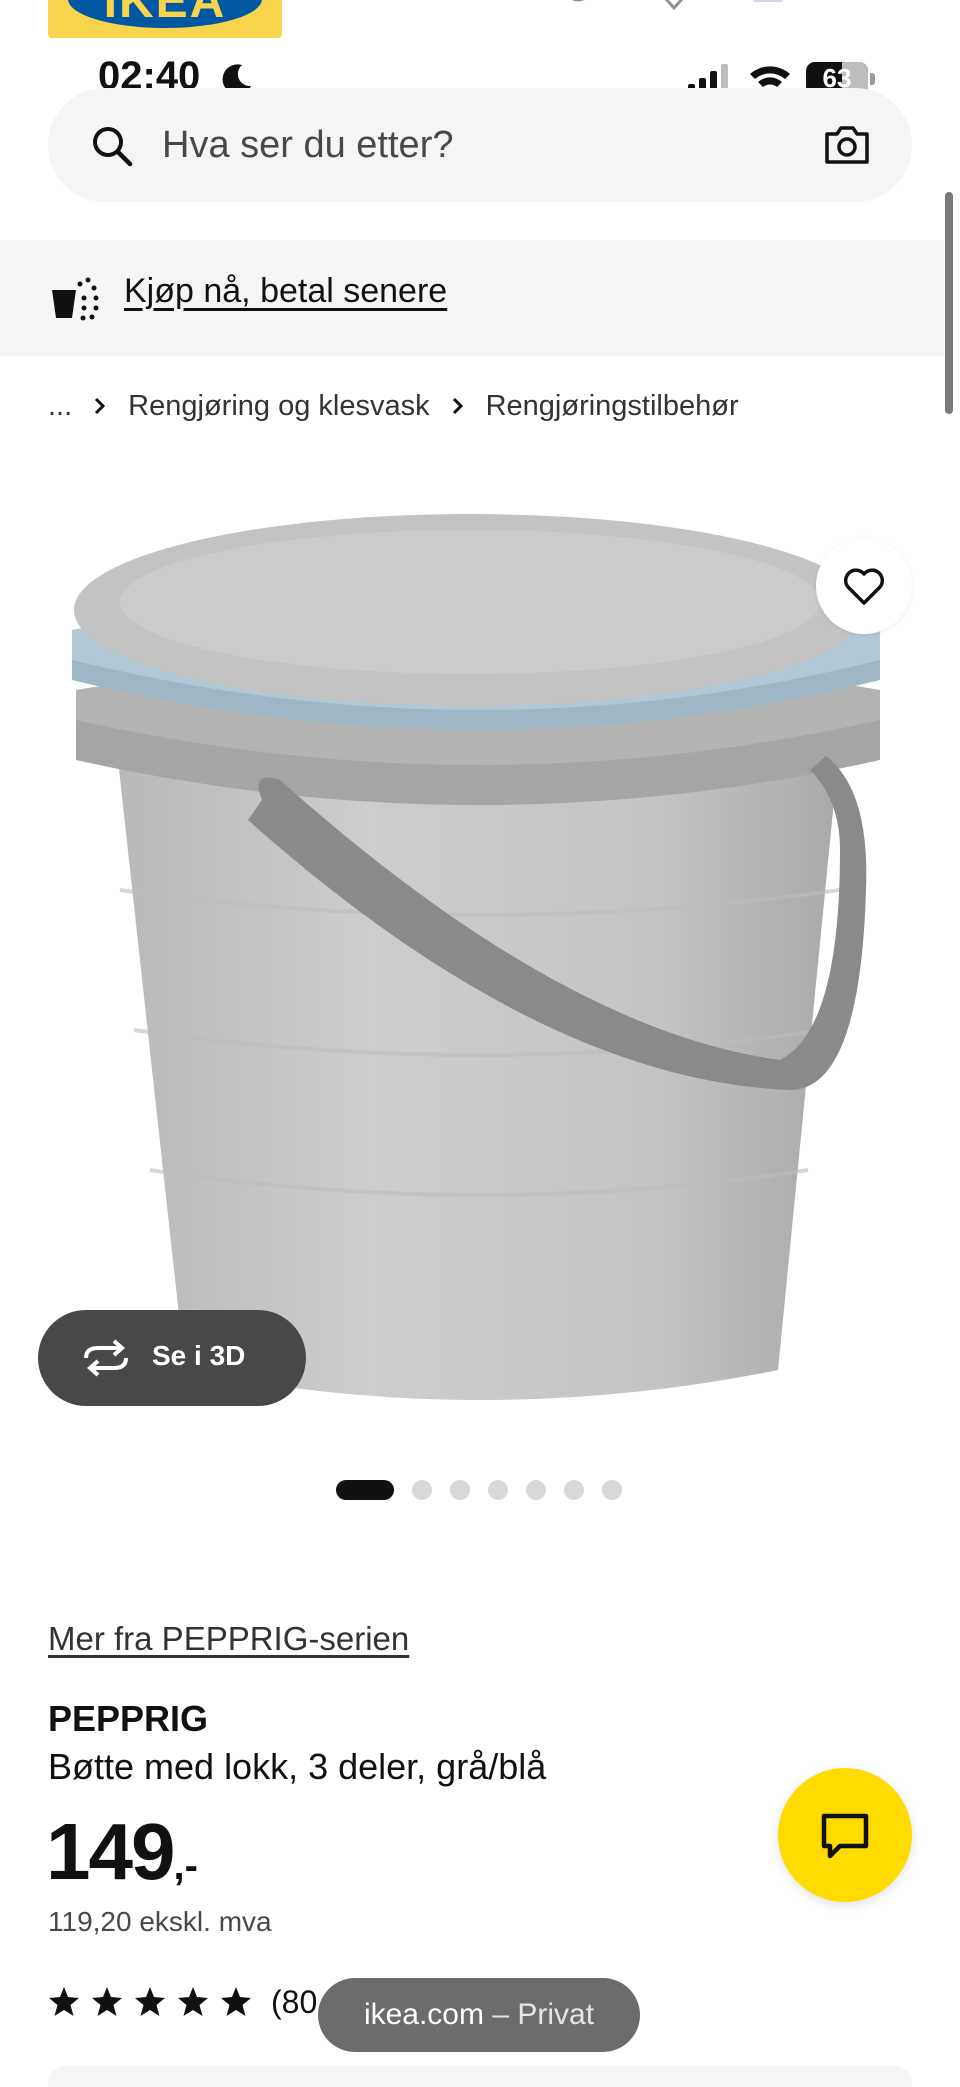 The image size is (960, 2087). What do you see at coordinates (872, 79) in the screenshot?
I see `battery-tip` at bounding box center [872, 79].